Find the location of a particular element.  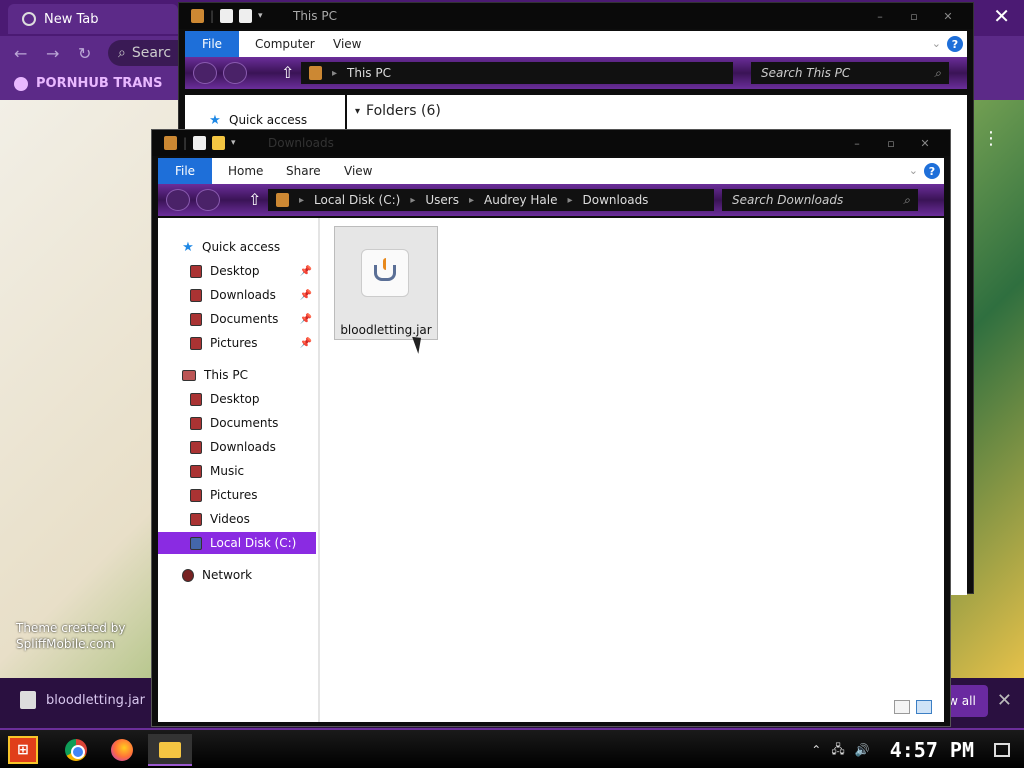

details-view-icon is located at coordinates (902, 707).